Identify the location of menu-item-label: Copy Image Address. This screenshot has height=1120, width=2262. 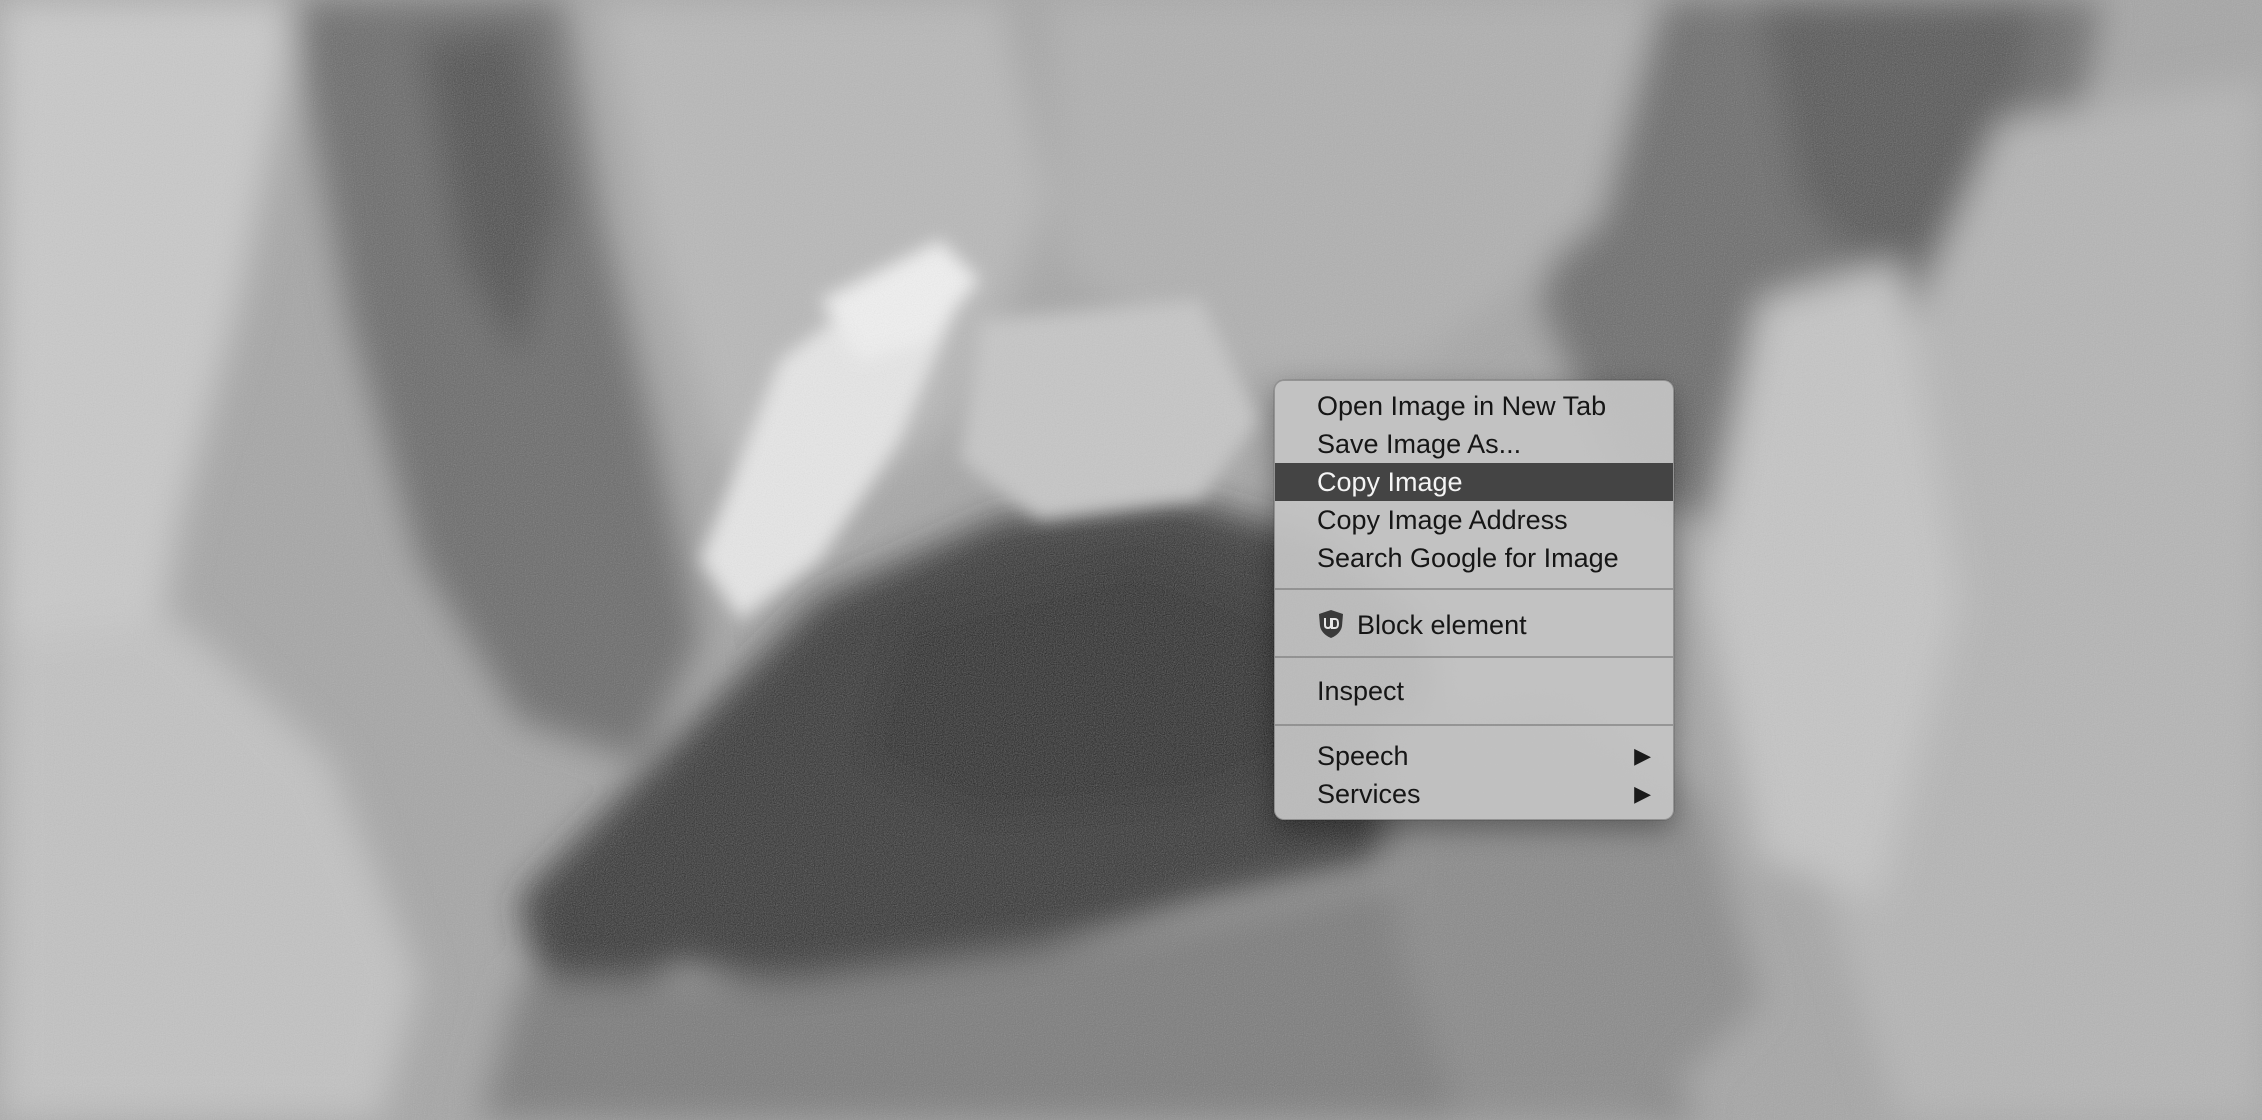
(1442, 520).